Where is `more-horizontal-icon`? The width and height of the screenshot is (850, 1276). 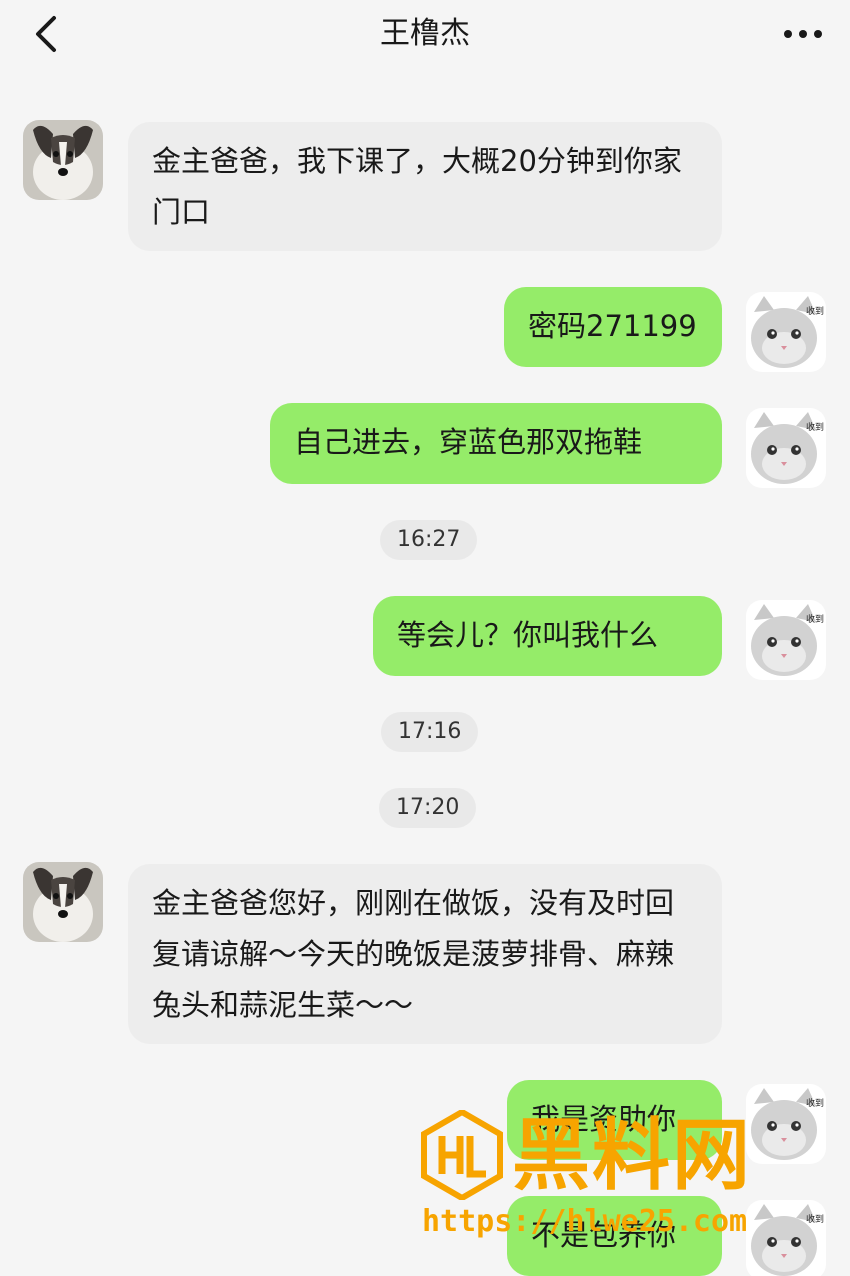
more-horizontal-icon is located at coordinates (803, 34).